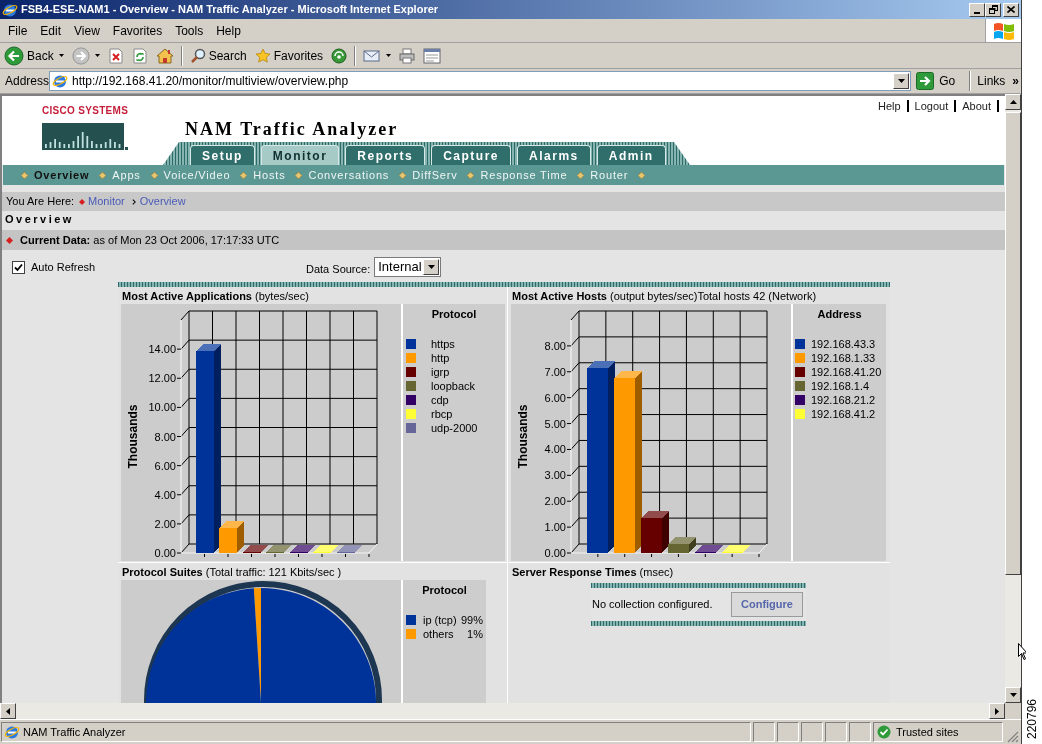 This screenshot has height=744, width=1042. What do you see at coordinates (442, 414) in the screenshot?
I see `legend-label: rbcp` at bounding box center [442, 414].